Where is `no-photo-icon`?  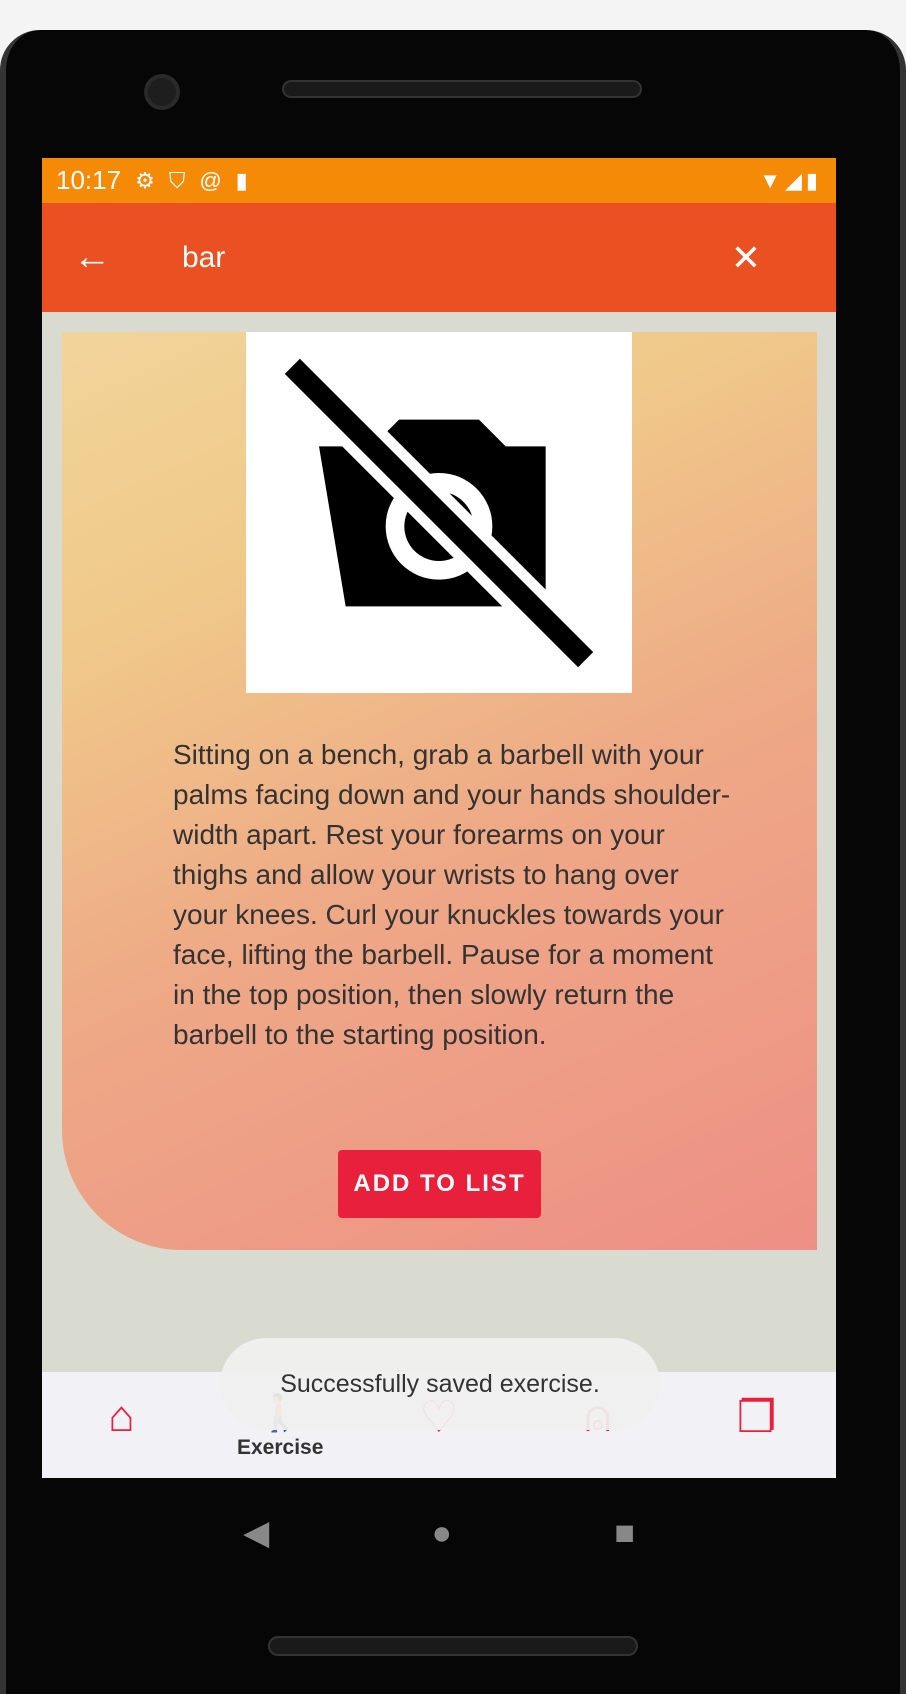
no-photo-icon is located at coordinates (439, 512).